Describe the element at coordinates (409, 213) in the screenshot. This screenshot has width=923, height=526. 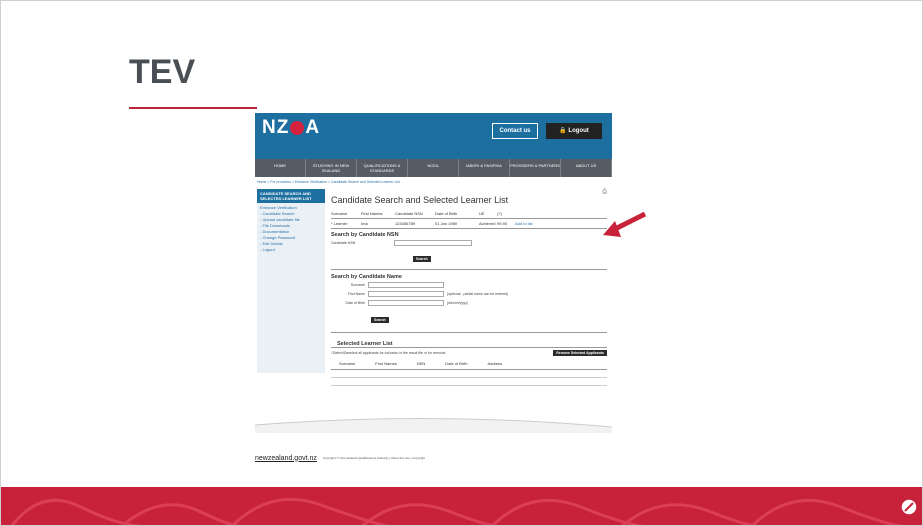
I see `col-nsn: Candidate NSN` at that location.